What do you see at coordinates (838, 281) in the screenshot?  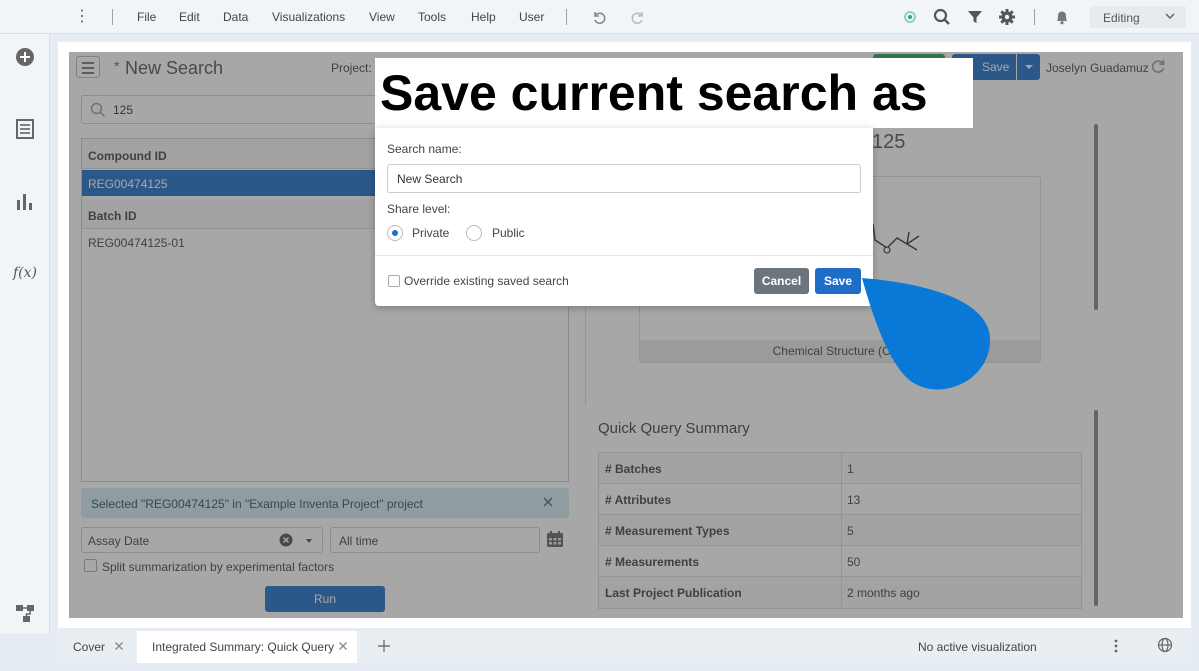 I see `dialog-save-button: Save` at bounding box center [838, 281].